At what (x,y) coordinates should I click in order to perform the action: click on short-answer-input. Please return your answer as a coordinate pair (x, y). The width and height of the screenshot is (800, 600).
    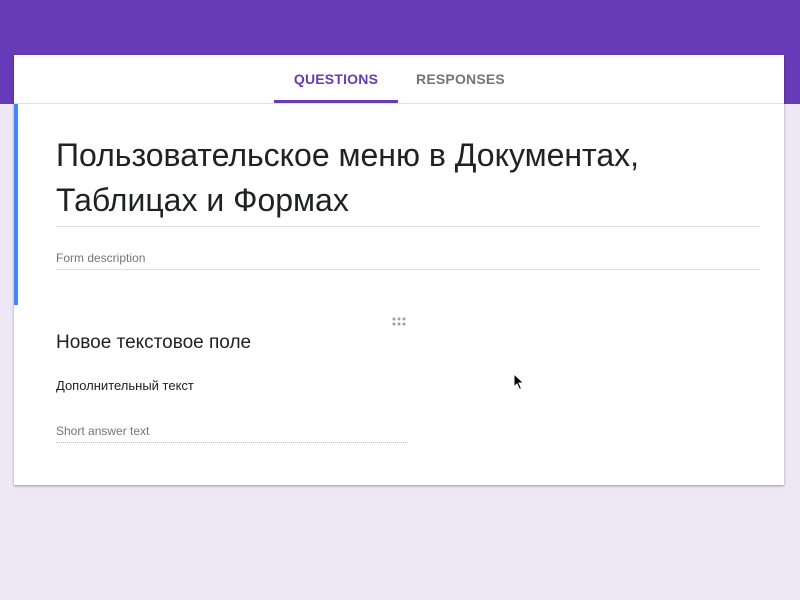
    Looking at the image, I should click on (232, 433).